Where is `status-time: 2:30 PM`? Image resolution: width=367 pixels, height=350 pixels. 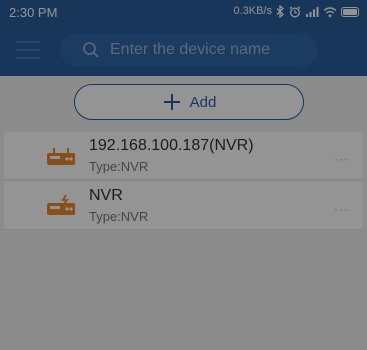
status-time: 2:30 PM is located at coordinates (33, 12).